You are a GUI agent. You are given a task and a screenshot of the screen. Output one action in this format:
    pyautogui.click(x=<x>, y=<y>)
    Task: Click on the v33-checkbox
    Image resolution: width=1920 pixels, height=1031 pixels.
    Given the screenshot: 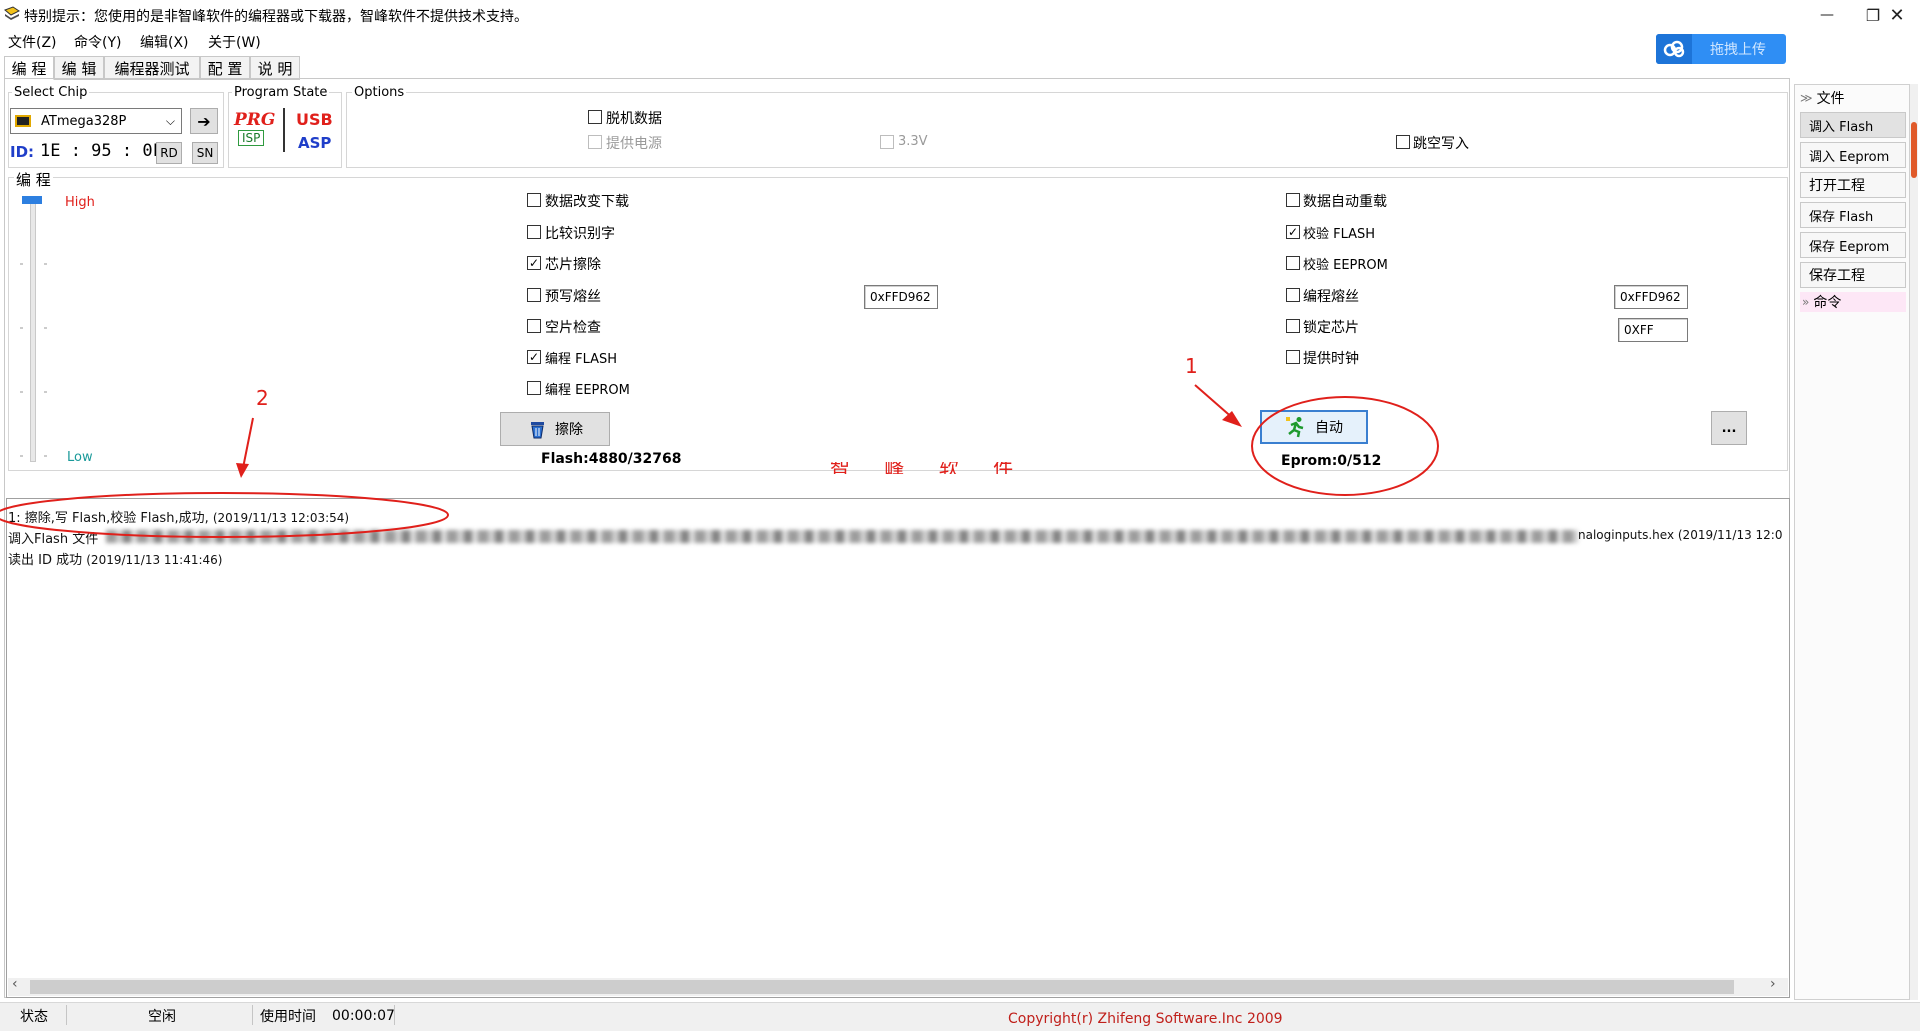 What is the action you would take?
    pyautogui.click(x=887, y=142)
    